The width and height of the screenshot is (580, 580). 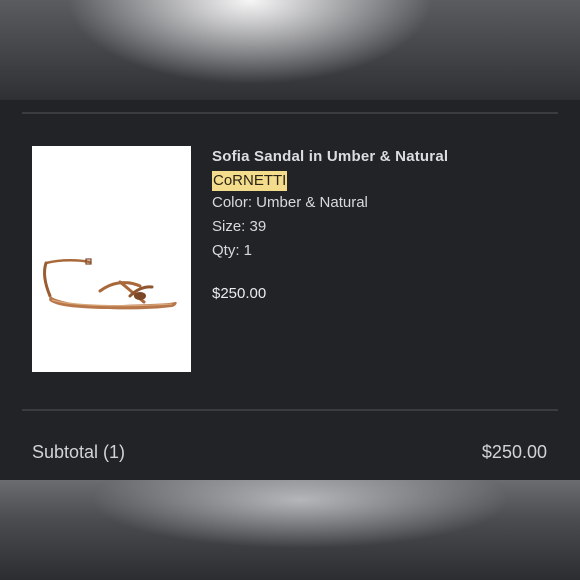 I want to click on product-color: Color: Umber & Natural, so click(x=290, y=202).